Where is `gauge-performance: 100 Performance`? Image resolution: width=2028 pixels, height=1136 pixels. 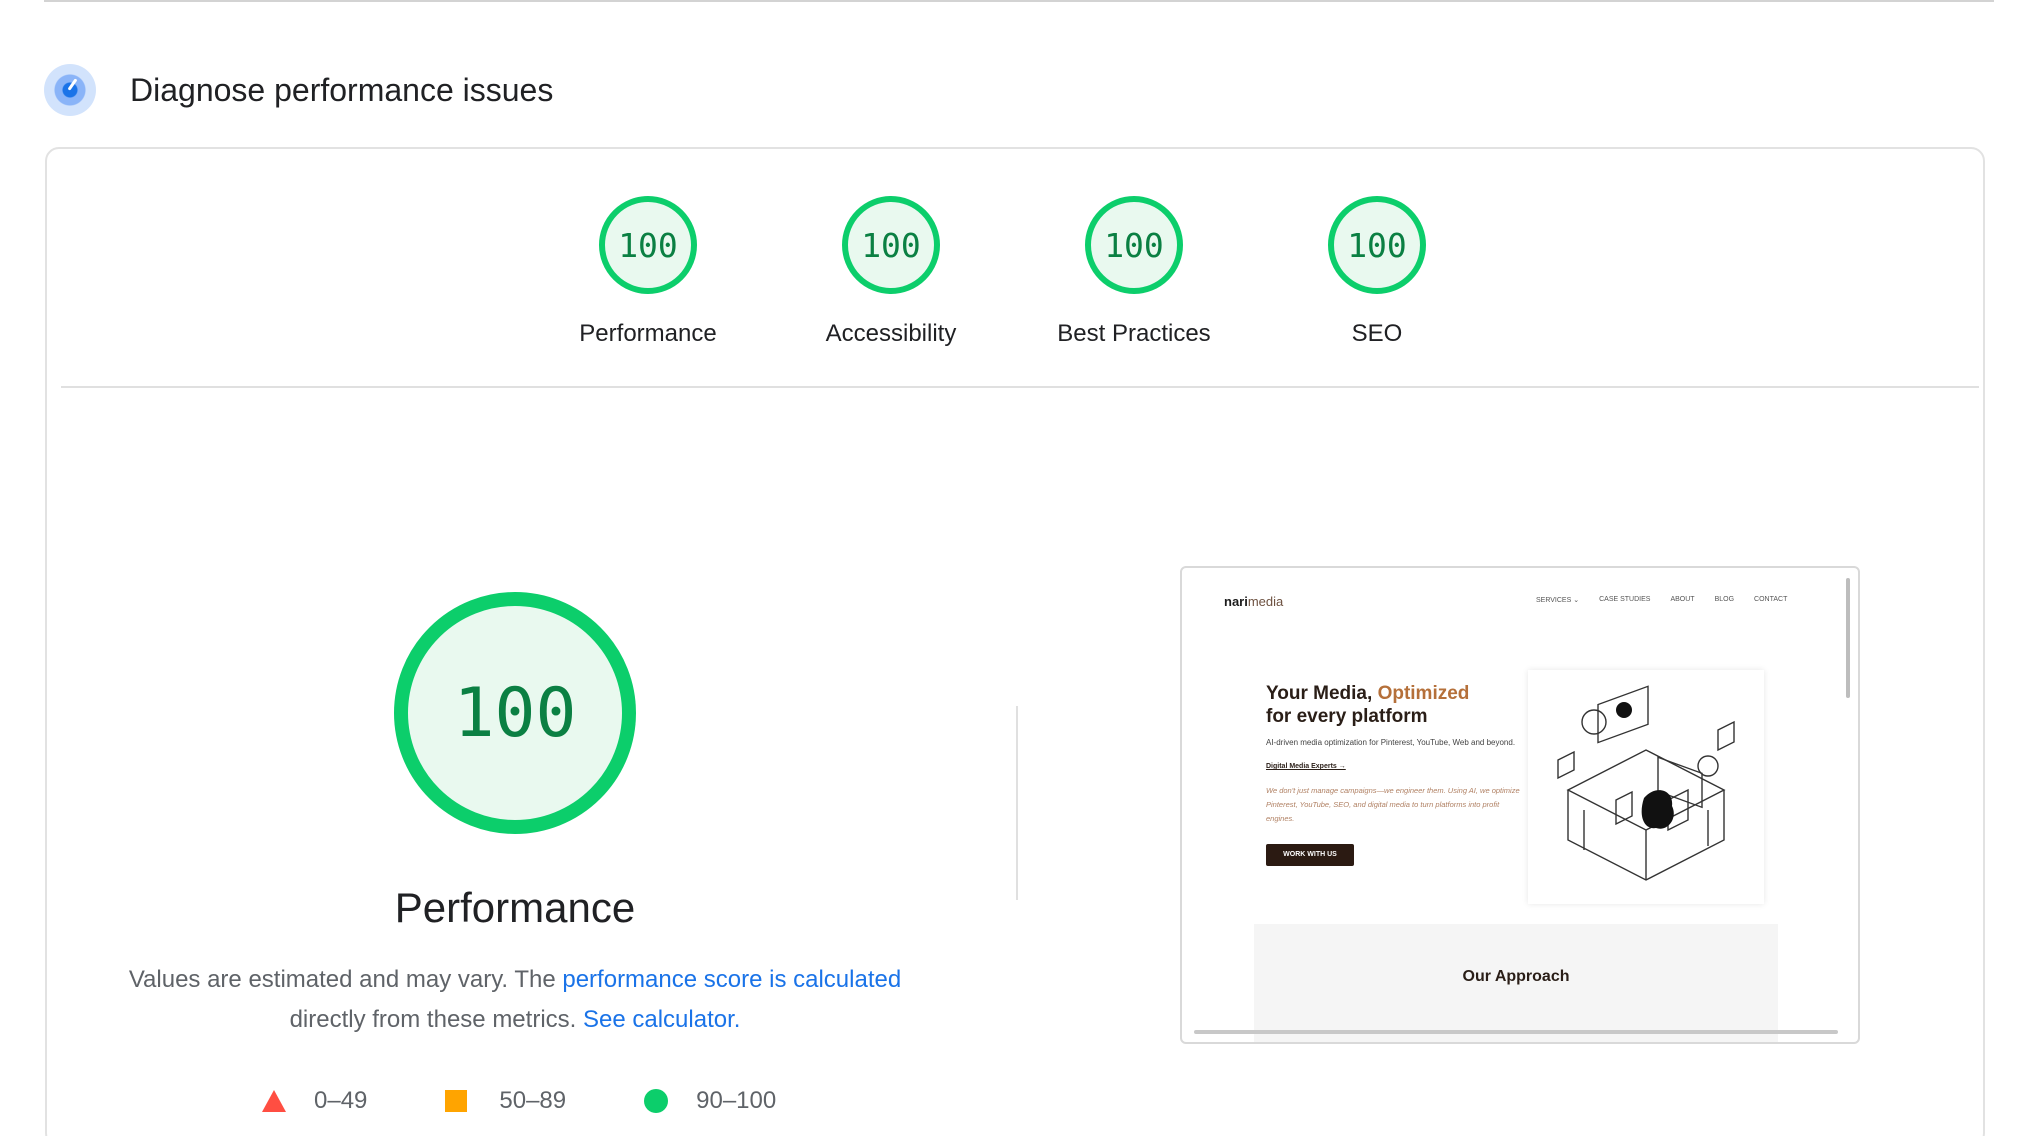
gauge-performance: 100 Performance is located at coordinates (648, 272).